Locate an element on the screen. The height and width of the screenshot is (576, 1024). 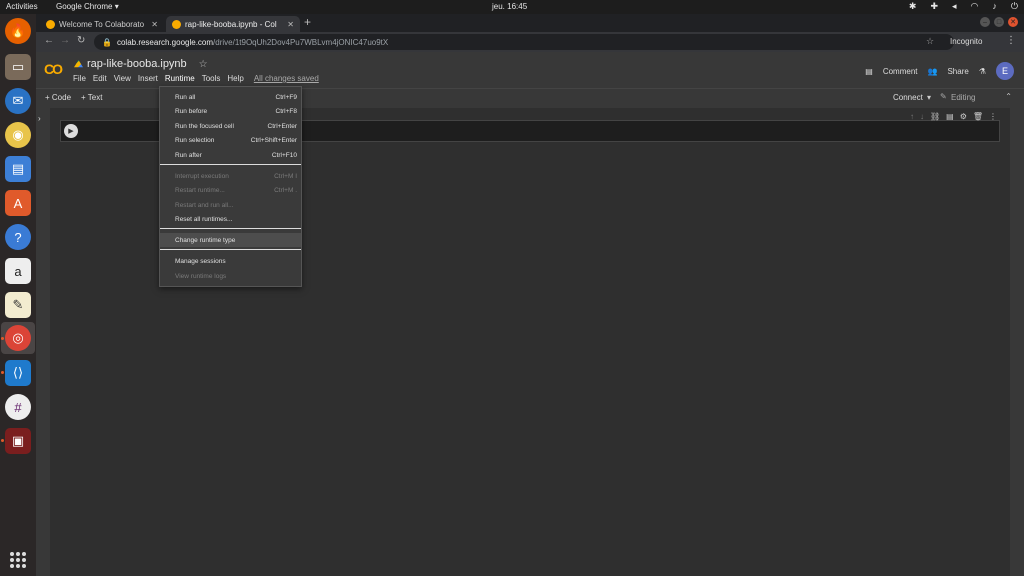
firefox-icon: 🔥 is located at coordinates (18, 31).